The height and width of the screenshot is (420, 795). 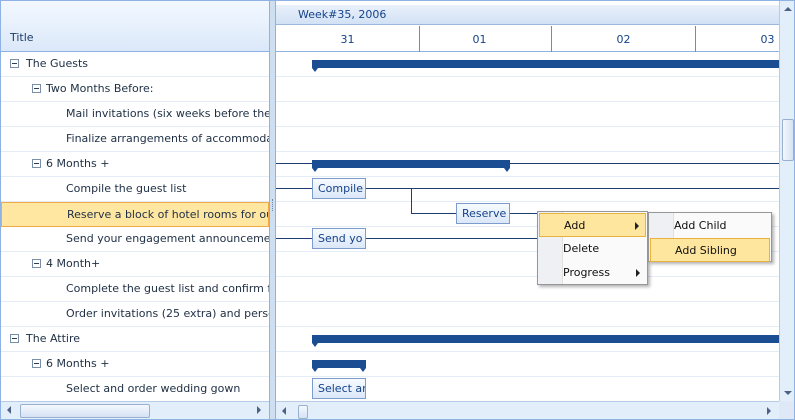 I want to click on chart-vertical-scrollbar, so click(x=786, y=210).